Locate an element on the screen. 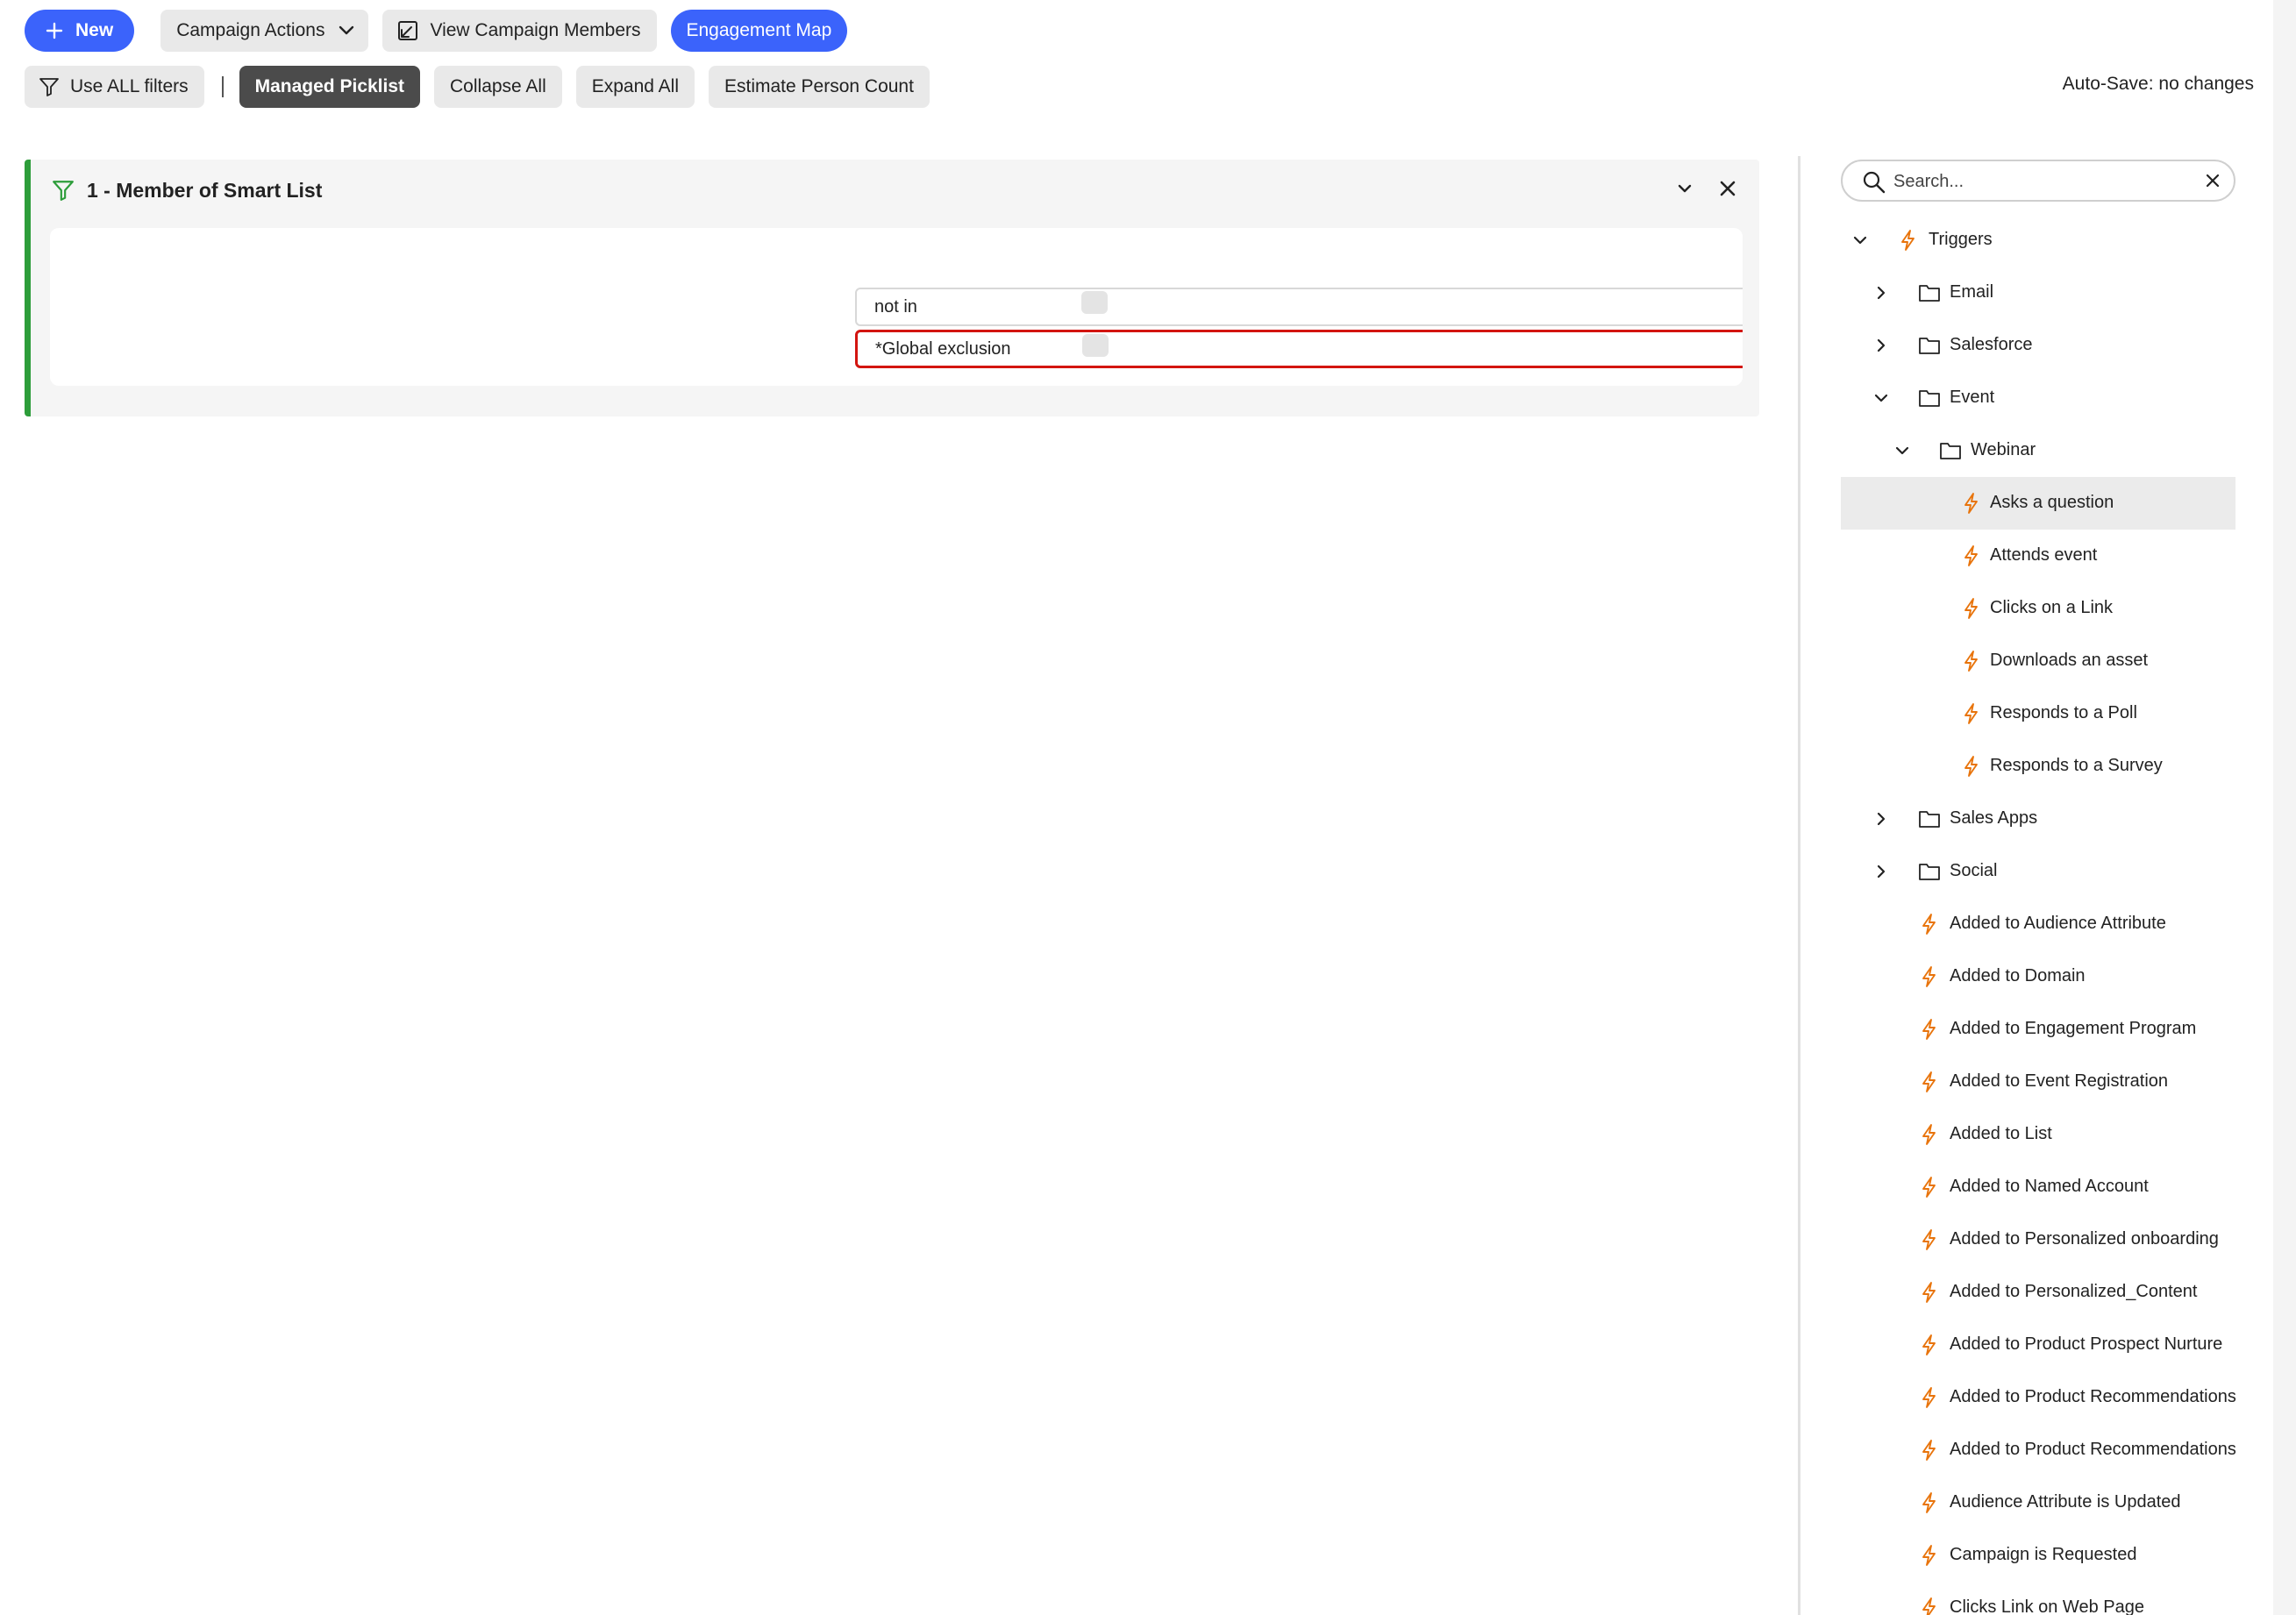 This screenshot has width=2296, height=1615. tree-trigger-added-to-domain: Added to Domain is located at coordinates (2038, 976).